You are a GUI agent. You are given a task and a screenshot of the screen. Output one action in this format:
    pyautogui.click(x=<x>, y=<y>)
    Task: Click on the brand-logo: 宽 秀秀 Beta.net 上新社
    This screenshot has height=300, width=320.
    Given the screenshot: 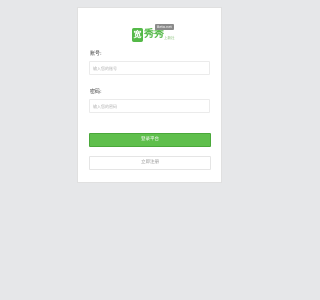 What is the action you would take?
    pyautogui.click(x=155, y=34)
    